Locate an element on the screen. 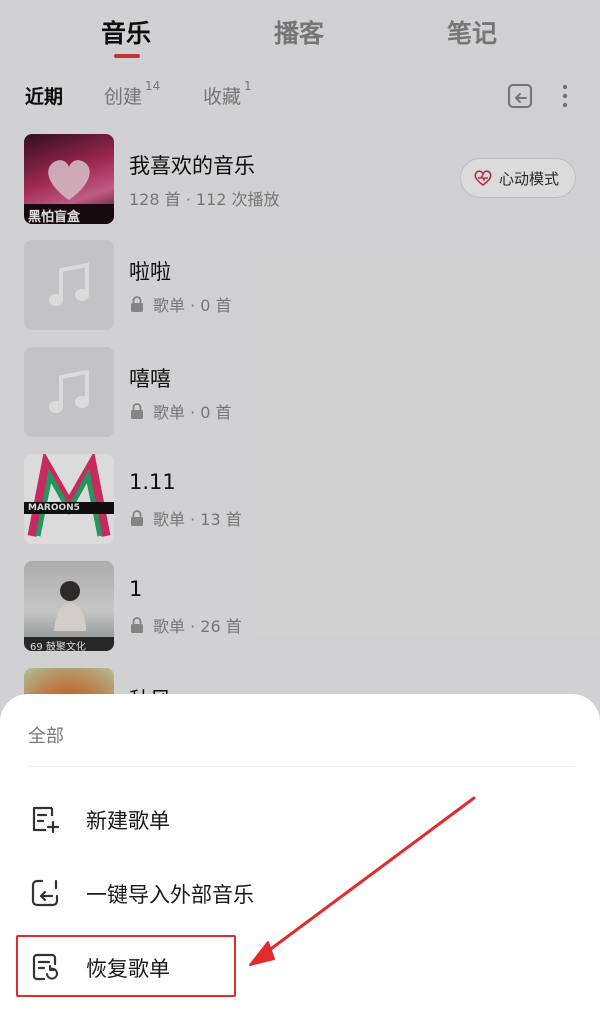 The image size is (600, 1022). import-external-music-label: 一键导入外部音乐 is located at coordinates (170, 895).